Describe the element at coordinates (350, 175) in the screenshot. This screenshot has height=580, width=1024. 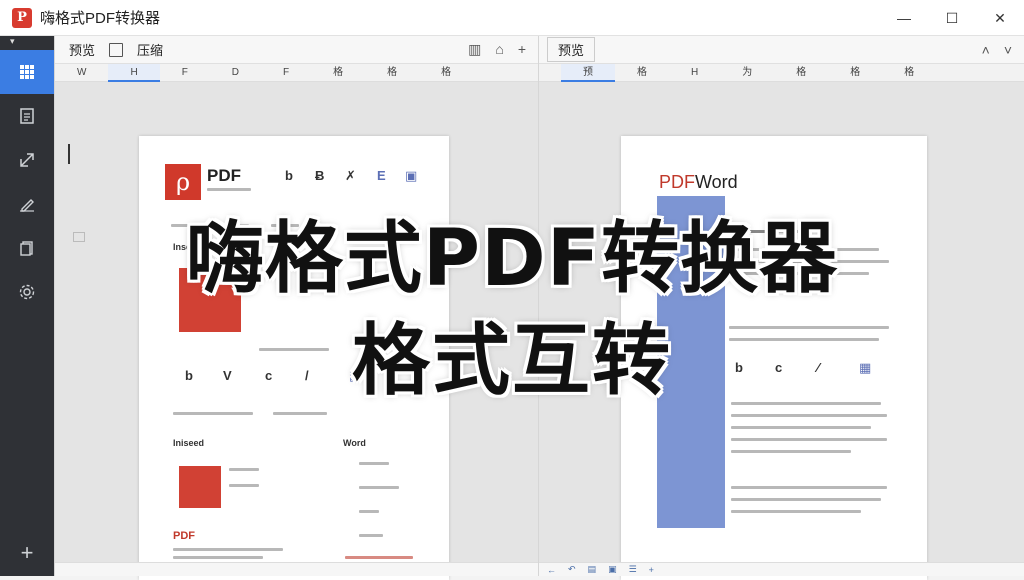
I see `cross-tool-icon: ✗` at that location.